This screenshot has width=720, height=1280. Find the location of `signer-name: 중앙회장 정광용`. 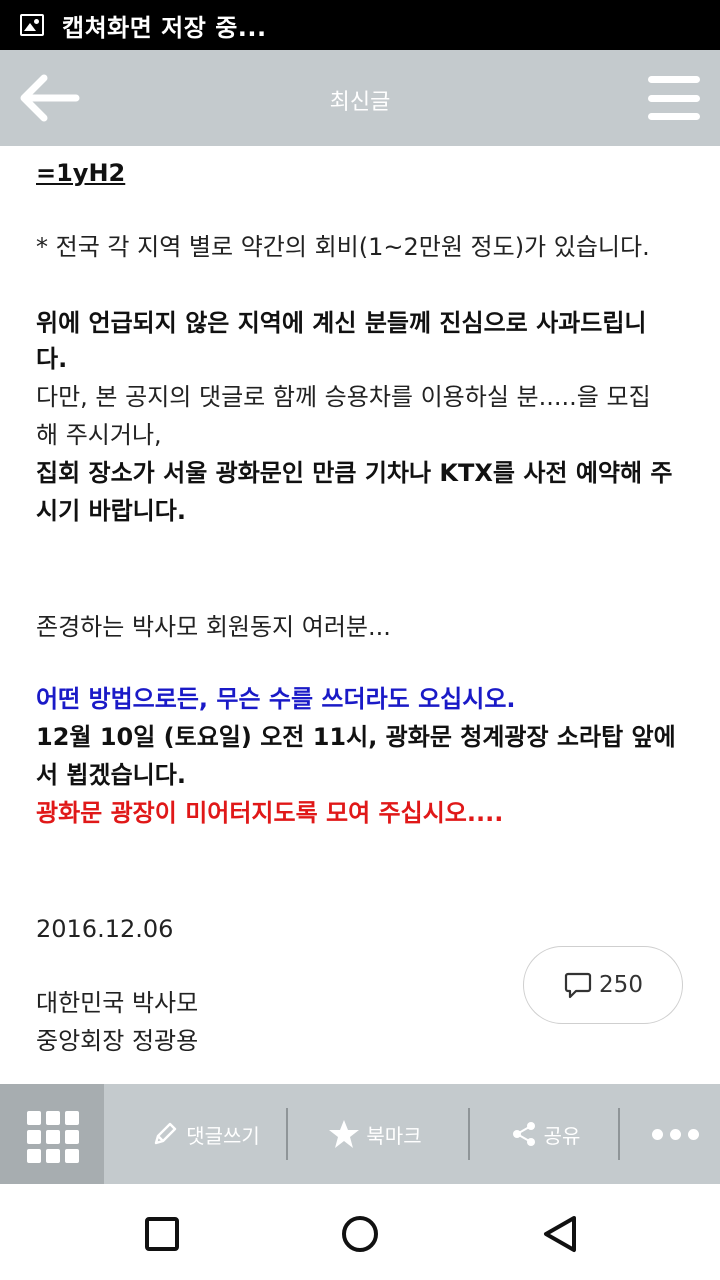

signer-name: 중앙회장 정광용 is located at coordinates (117, 1041).